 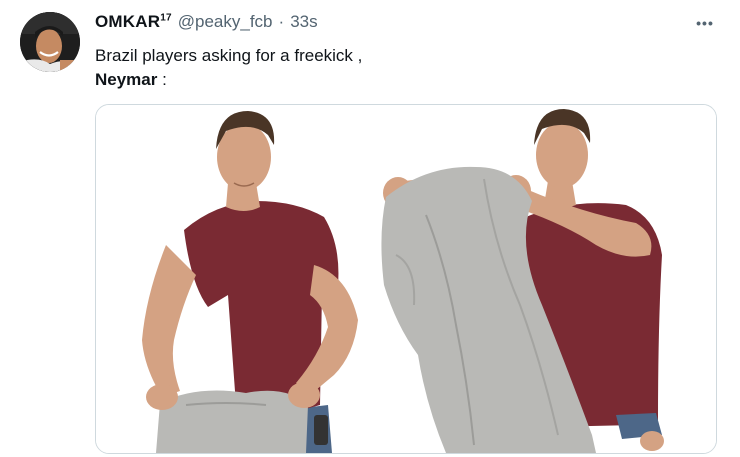 What do you see at coordinates (162, 79) in the screenshot?
I see `tweet-text-rest: :` at bounding box center [162, 79].